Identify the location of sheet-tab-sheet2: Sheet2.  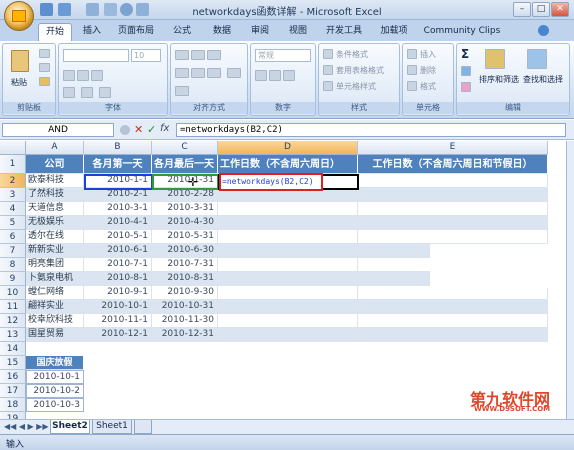
(70, 427).